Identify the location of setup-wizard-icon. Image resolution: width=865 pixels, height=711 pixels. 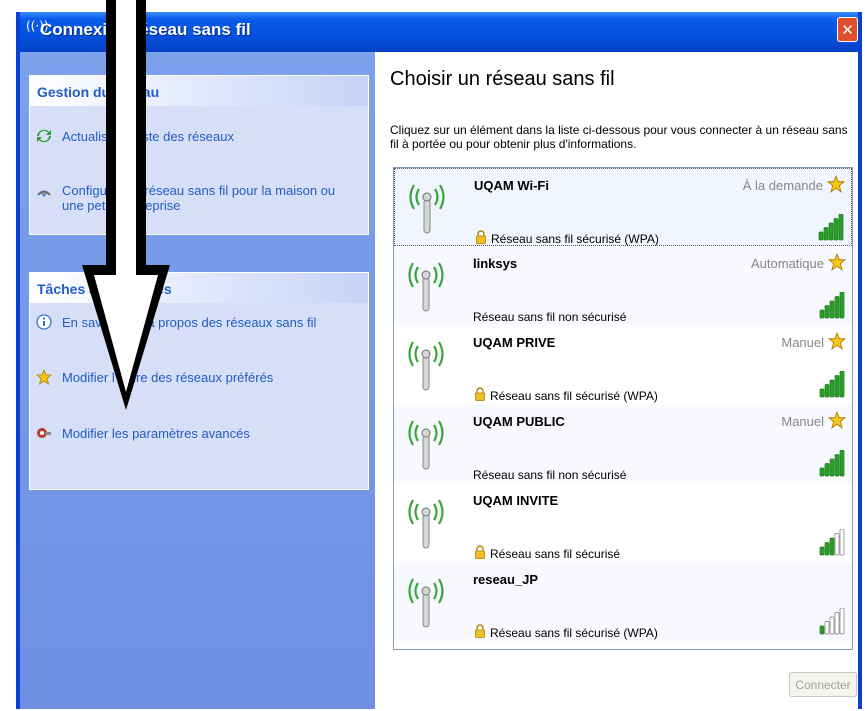
(44, 193).